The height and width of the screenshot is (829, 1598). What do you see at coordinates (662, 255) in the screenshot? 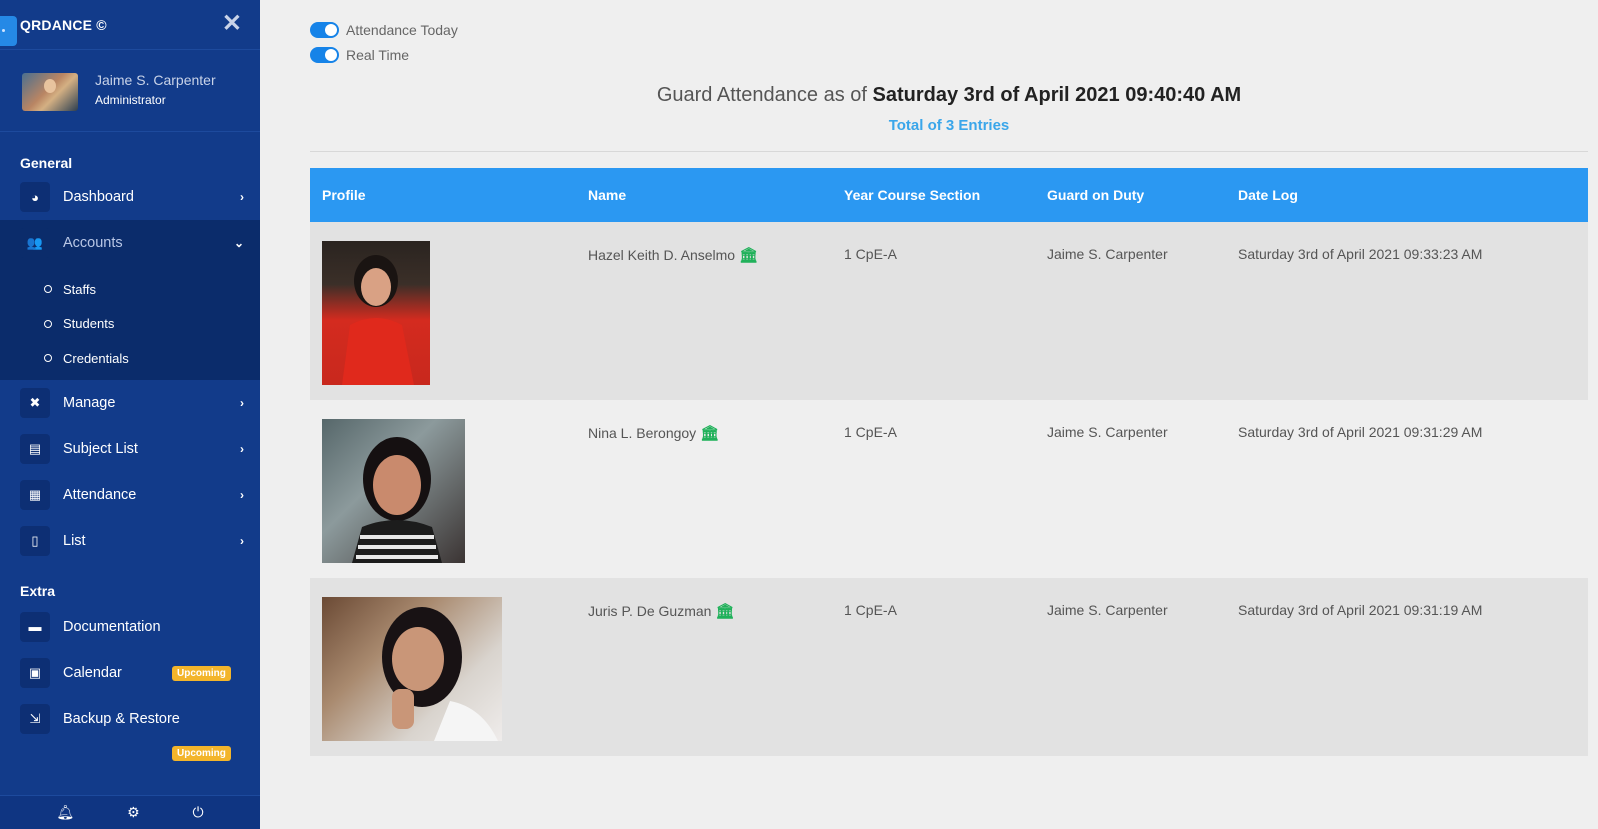
I see `student-name: Hazel Keith D. Anselmo` at bounding box center [662, 255].